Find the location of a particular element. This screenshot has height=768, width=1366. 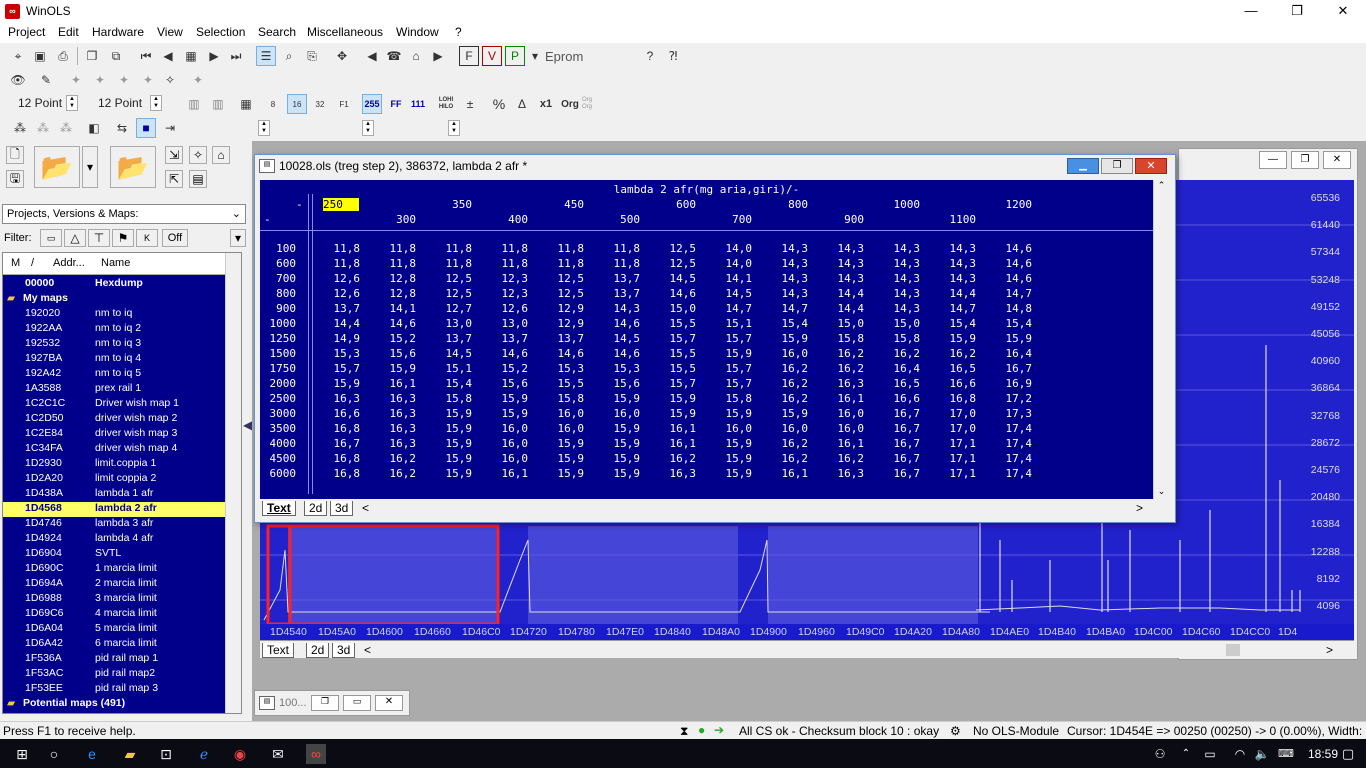

people-icon: ⚇ is located at coordinates (1160, 754).